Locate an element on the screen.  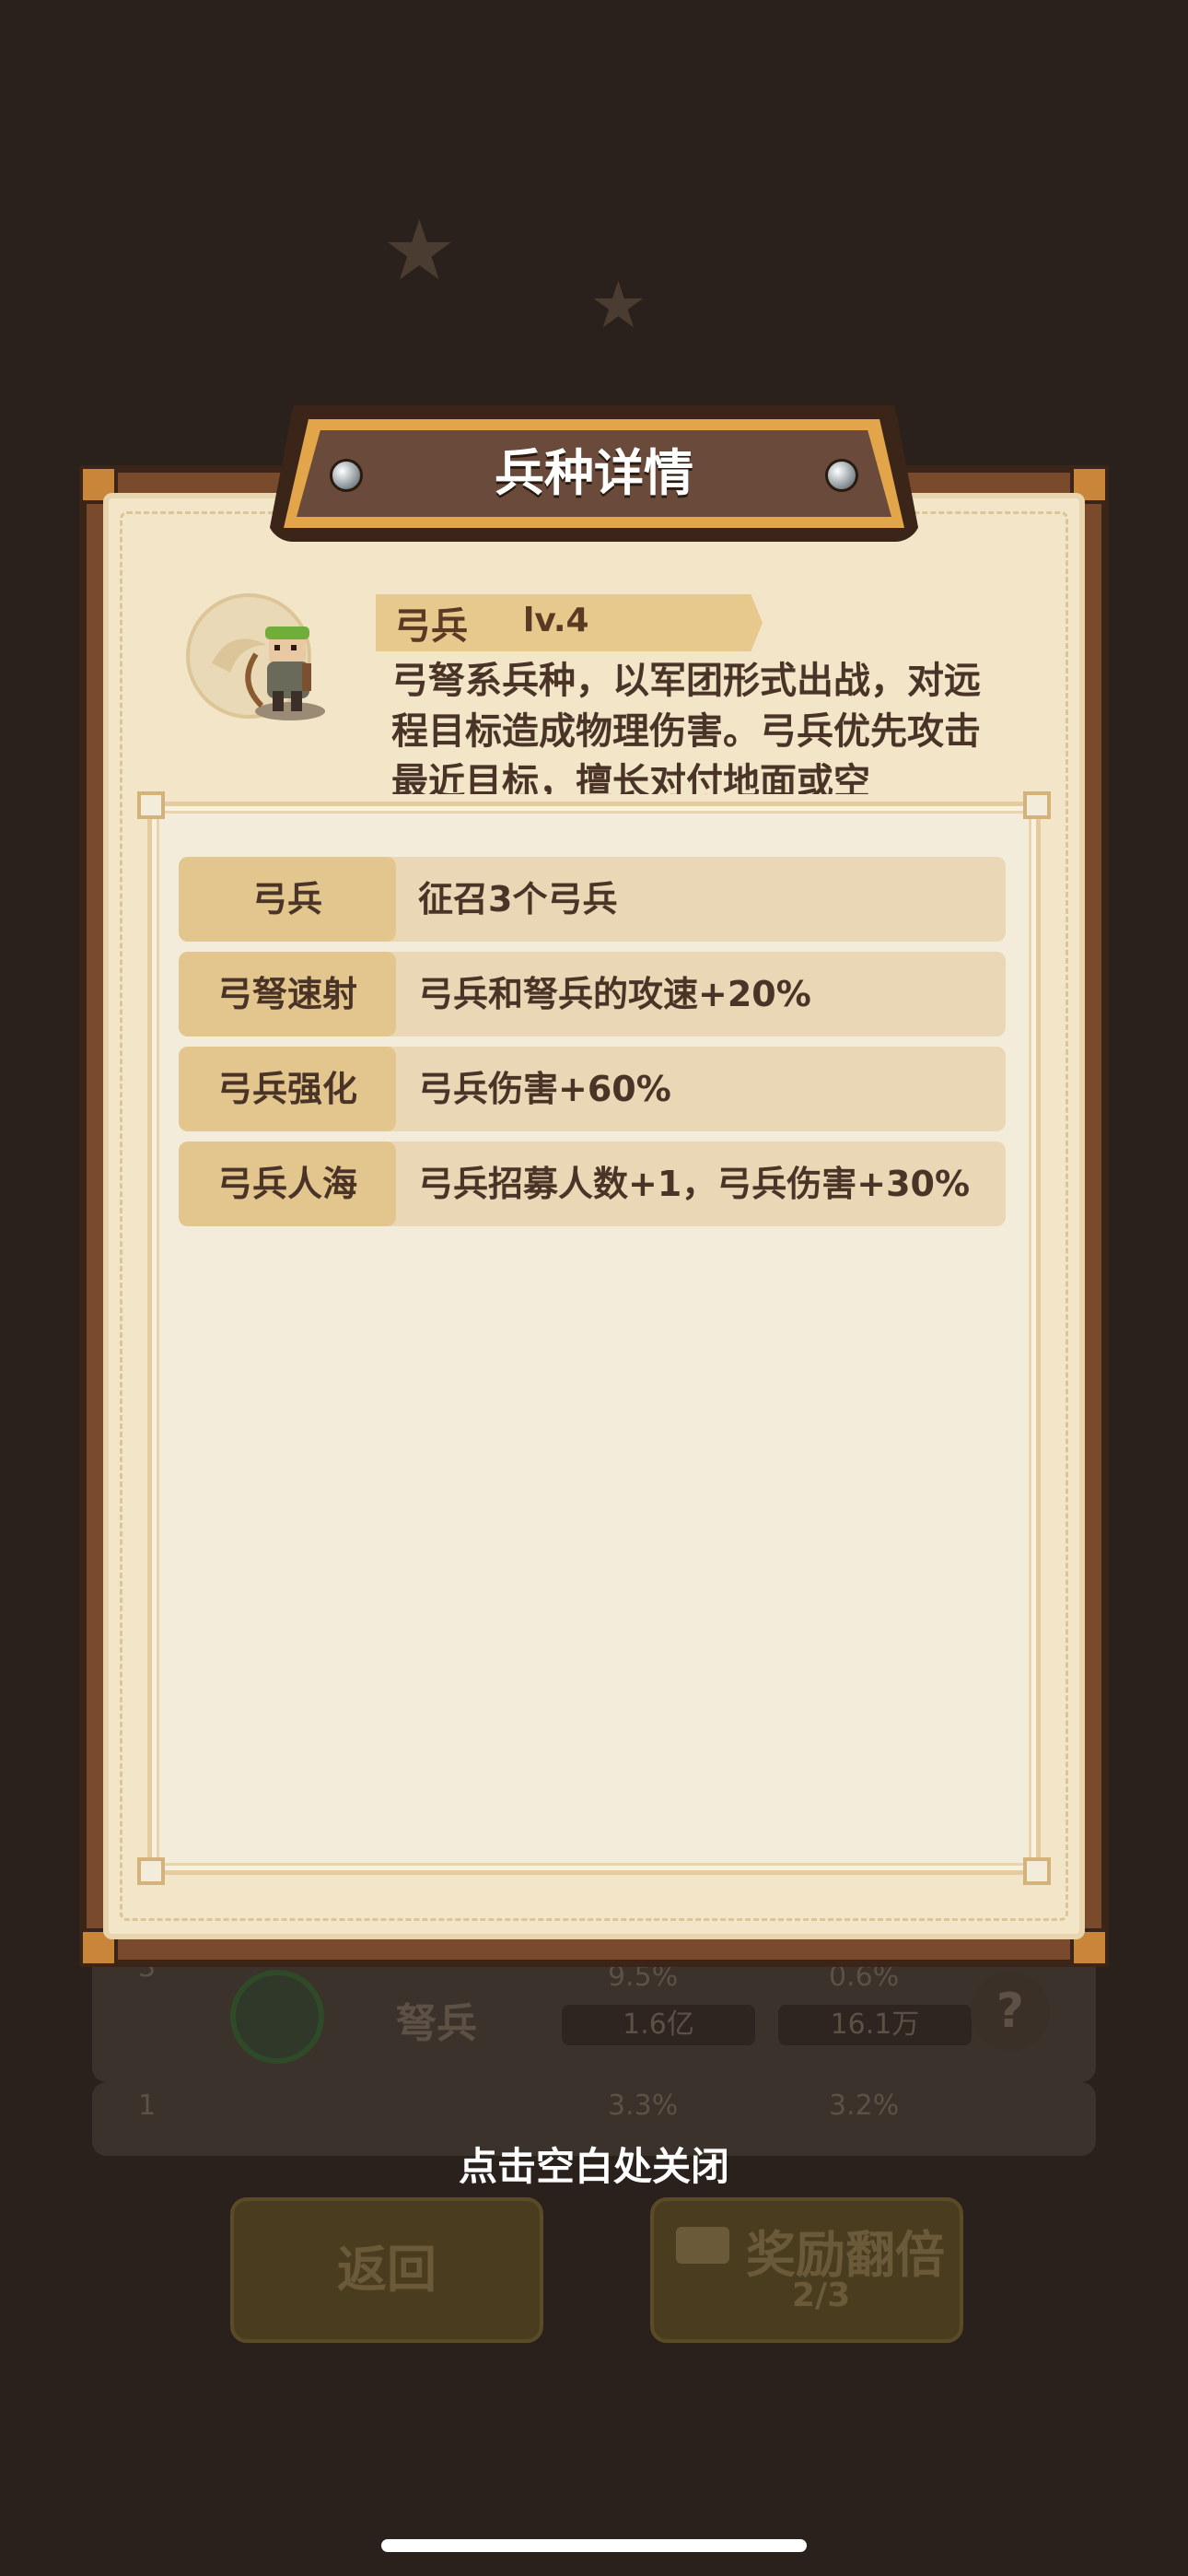
unit-name: 弓兵 is located at coordinates (431, 626).